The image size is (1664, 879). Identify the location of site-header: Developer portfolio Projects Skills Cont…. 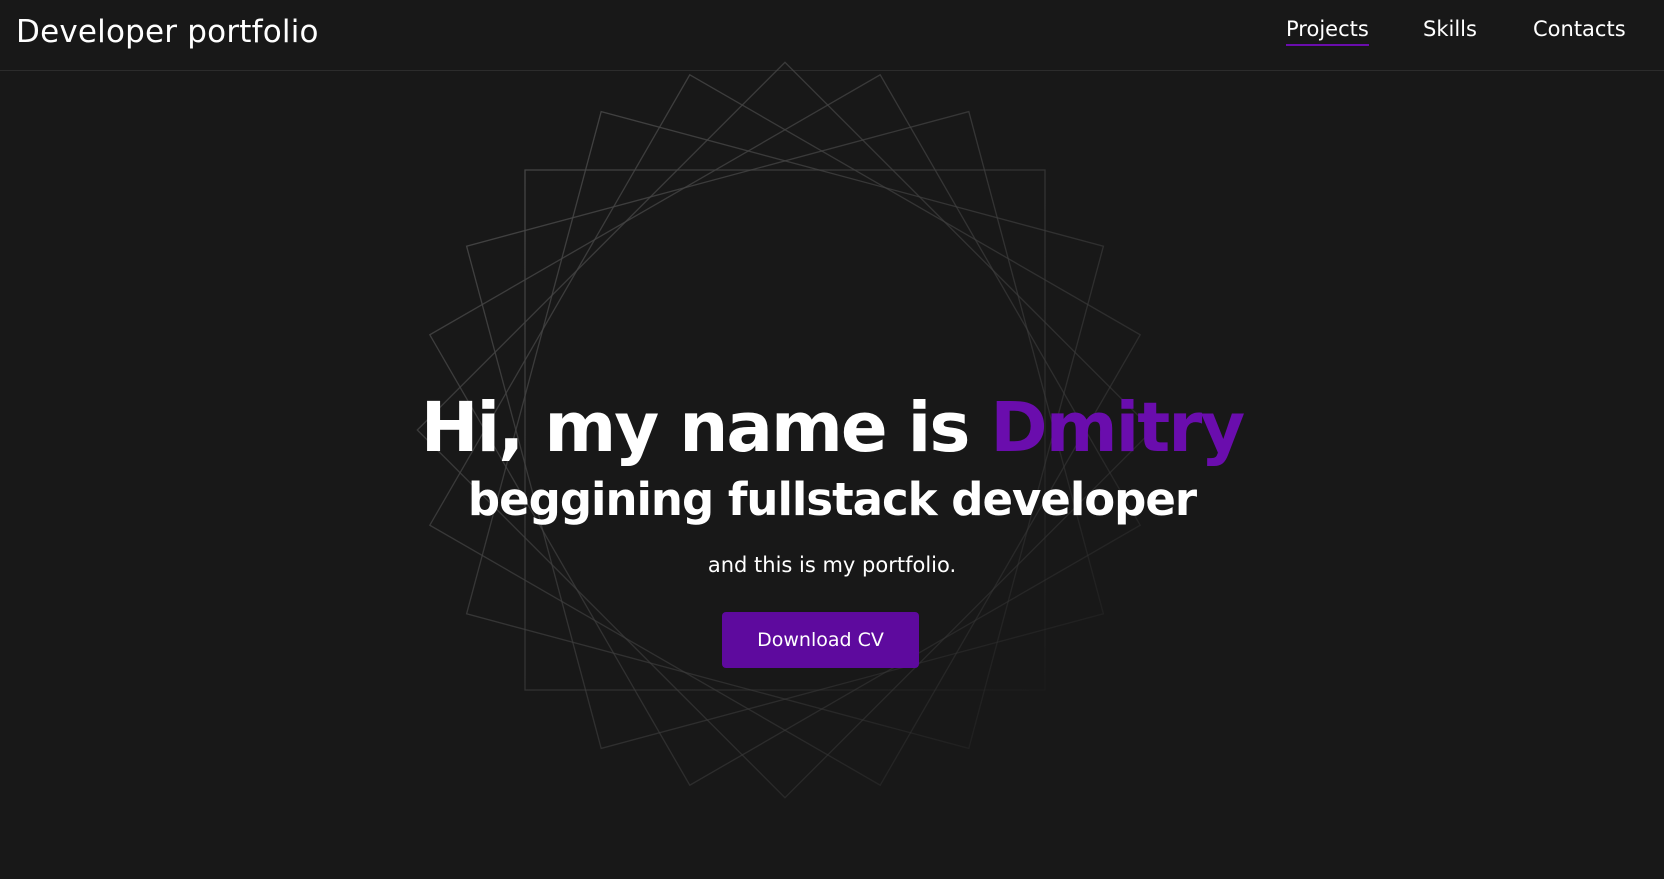
(832, 35).